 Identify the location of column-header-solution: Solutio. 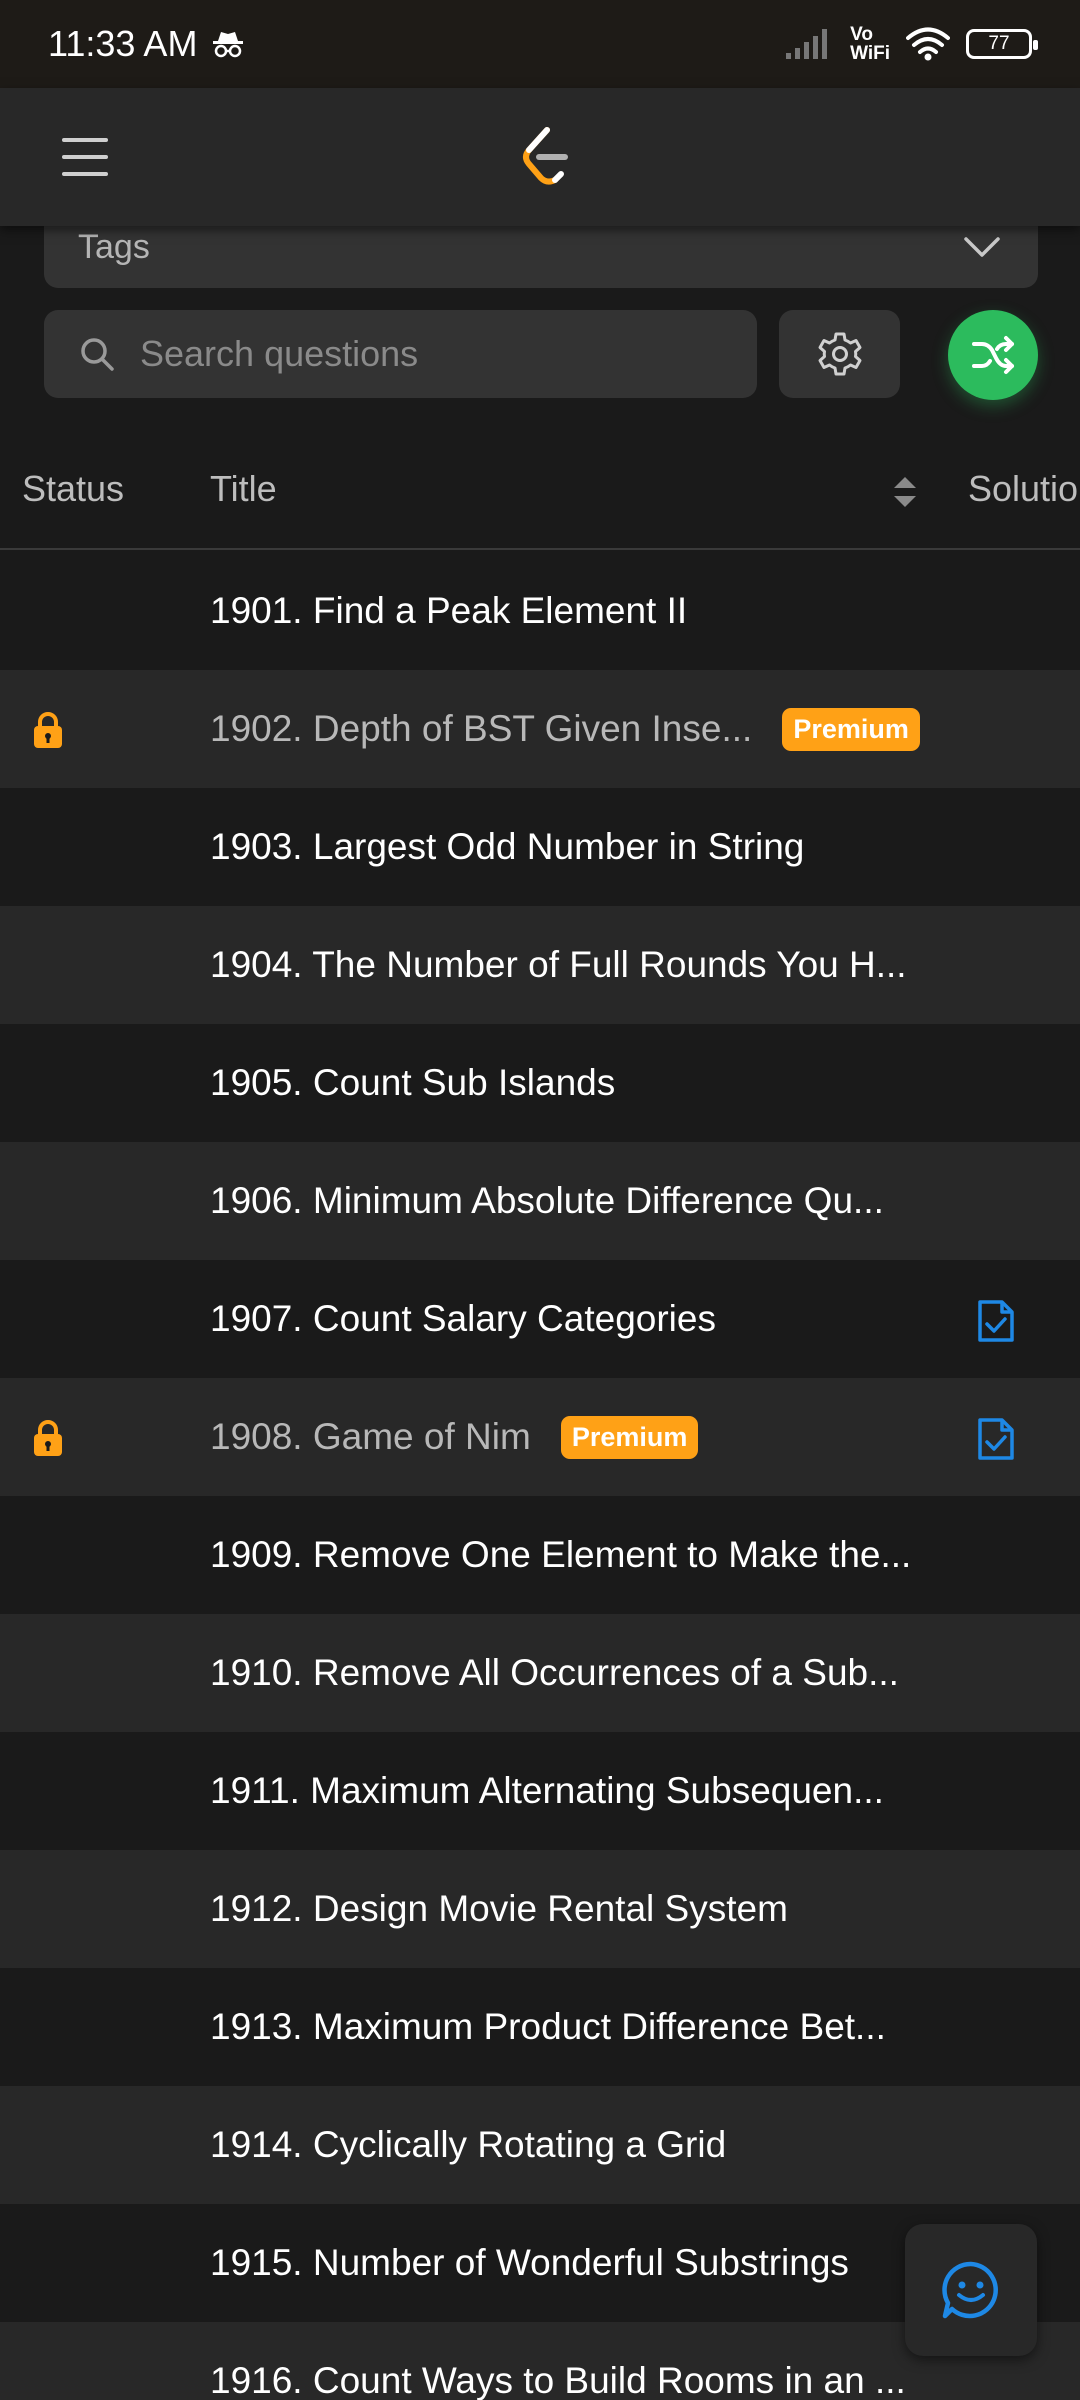
(1023, 489).